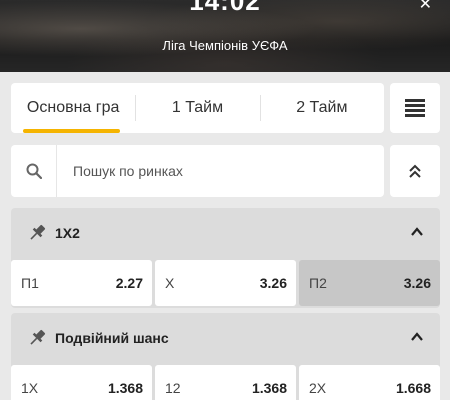  I want to click on tab-label: 2 Тайм, so click(322, 107).